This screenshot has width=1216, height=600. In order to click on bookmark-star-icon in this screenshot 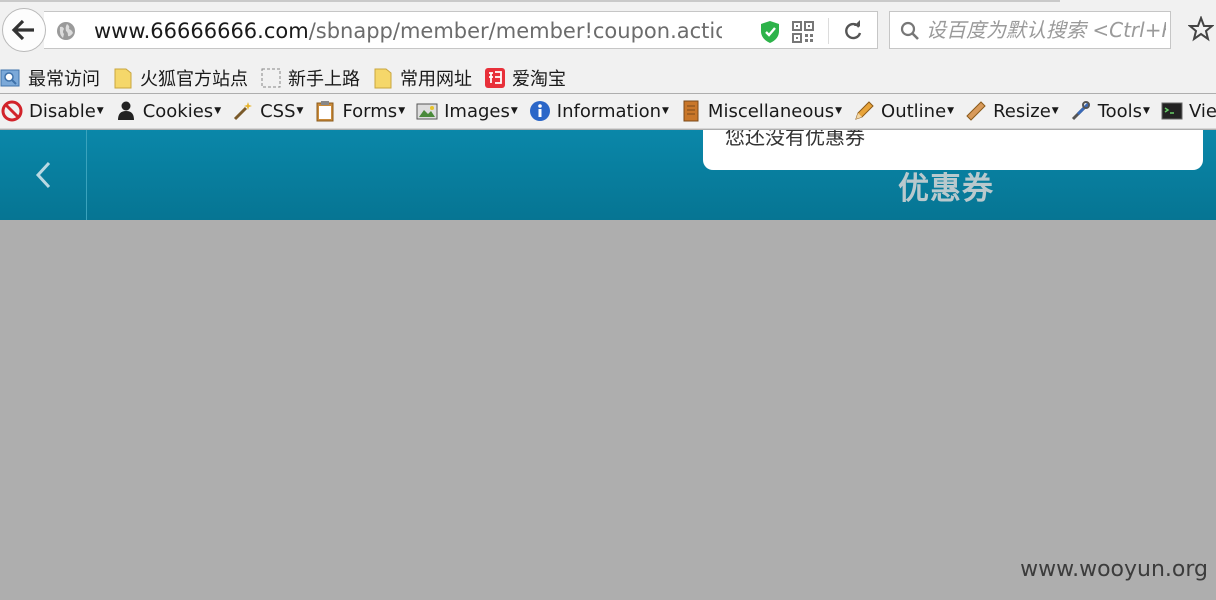, I will do `click(1201, 29)`.